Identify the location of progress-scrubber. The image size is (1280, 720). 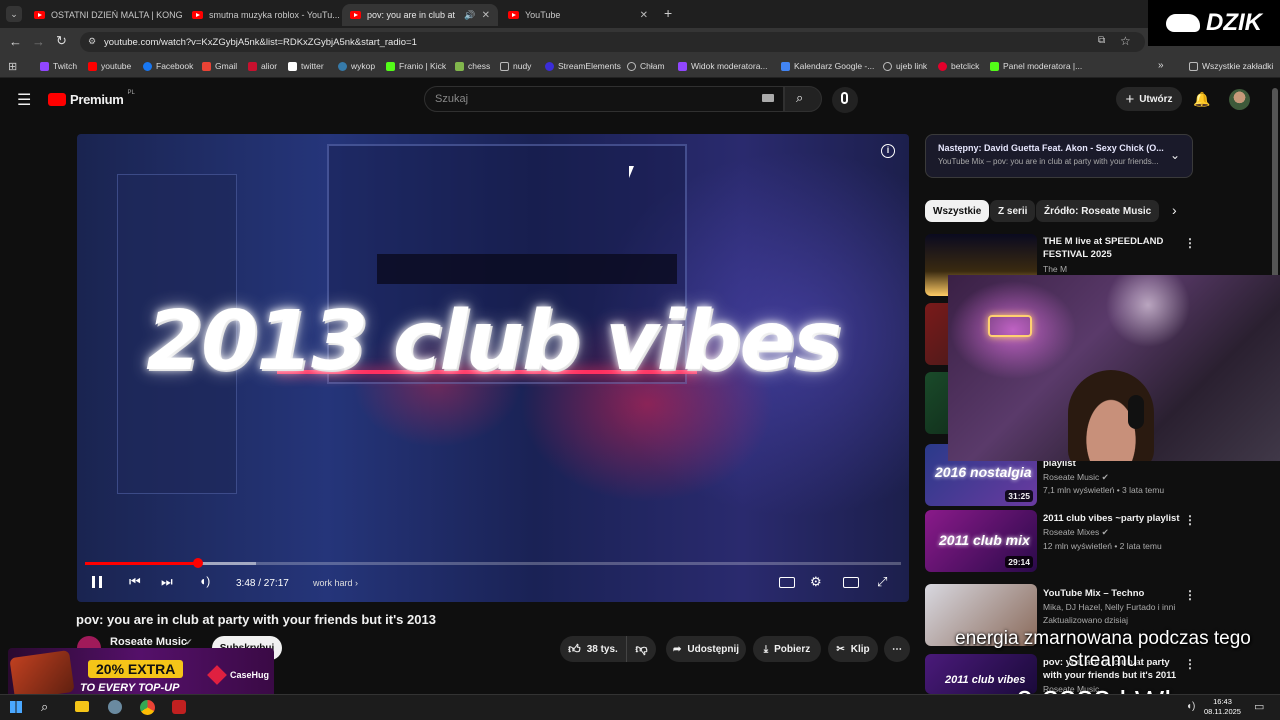
(197, 563).